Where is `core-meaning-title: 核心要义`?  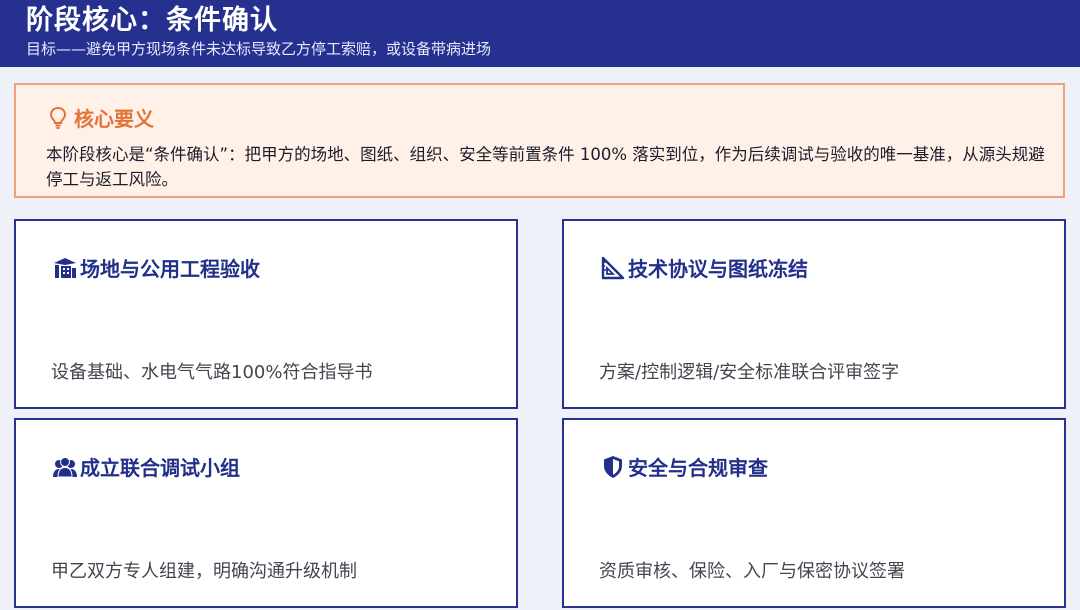 core-meaning-title: 核心要义 is located at coordinates (114, 119).